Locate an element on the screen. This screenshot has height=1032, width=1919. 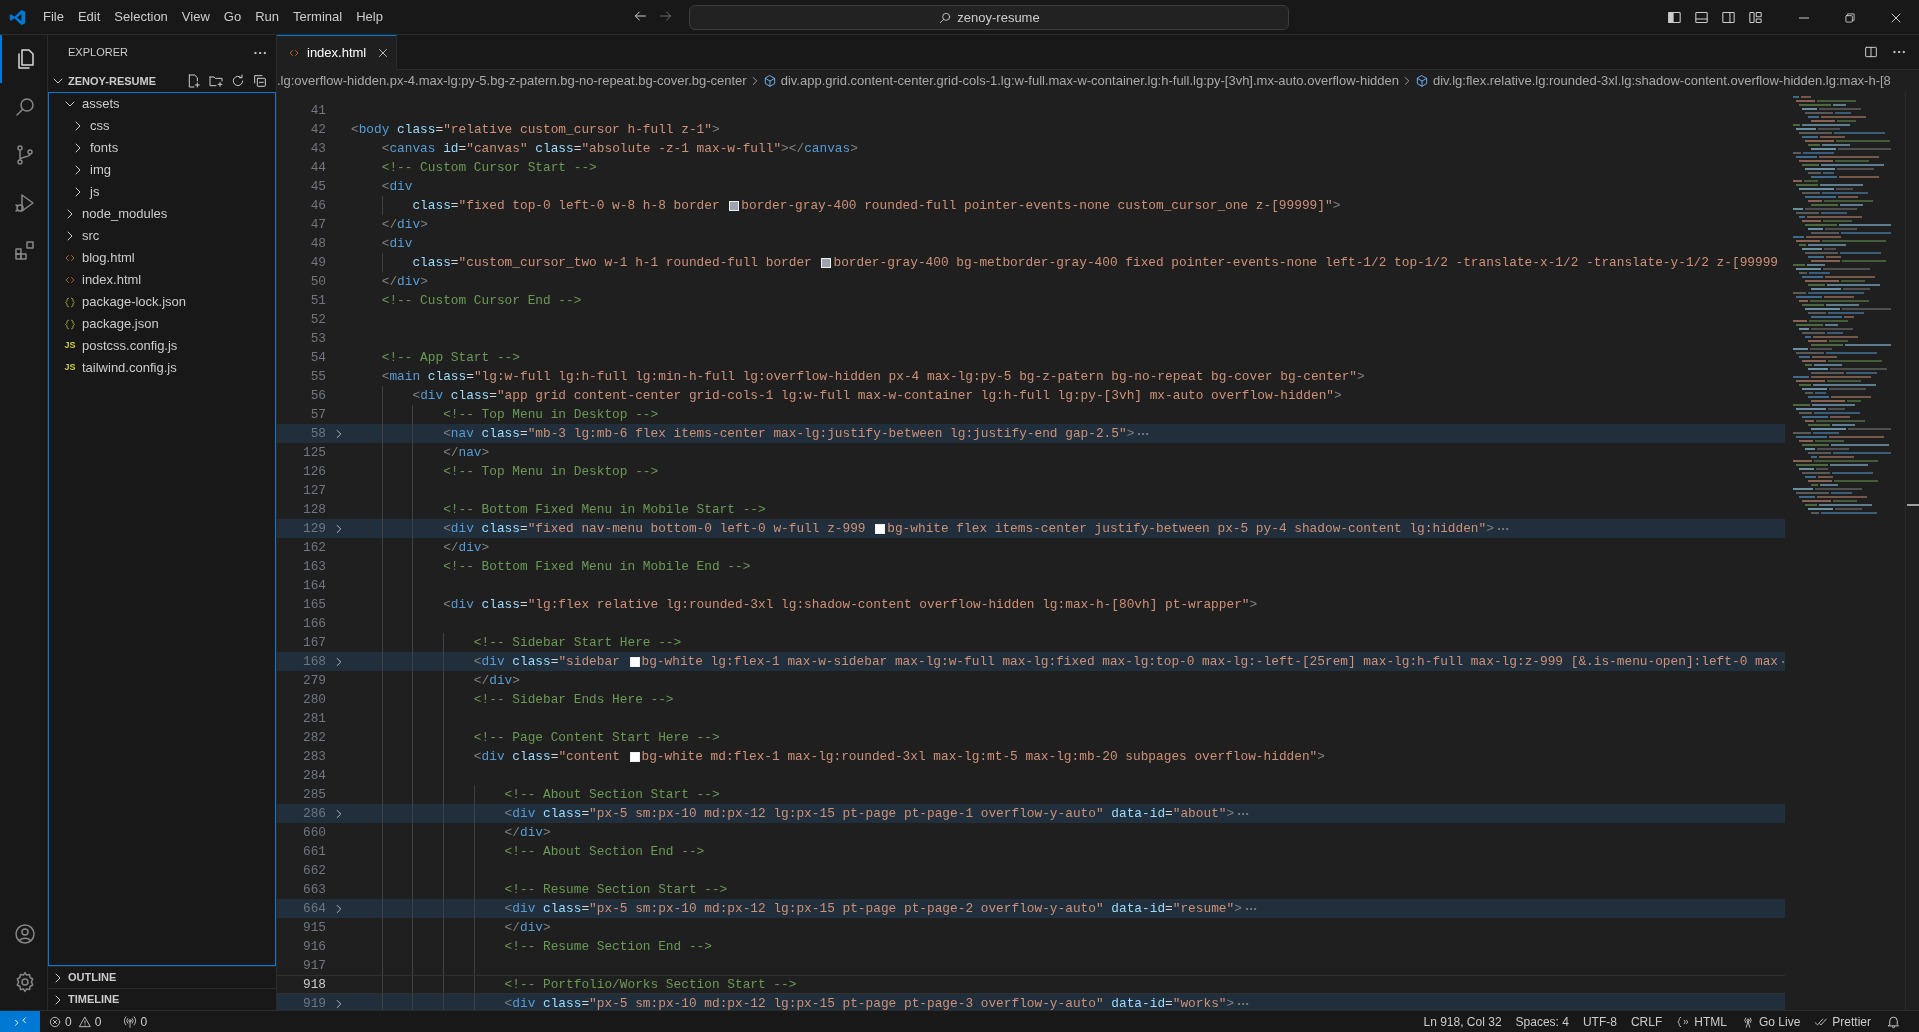
tree-item: node_modules is located at coordinates (162, 214).